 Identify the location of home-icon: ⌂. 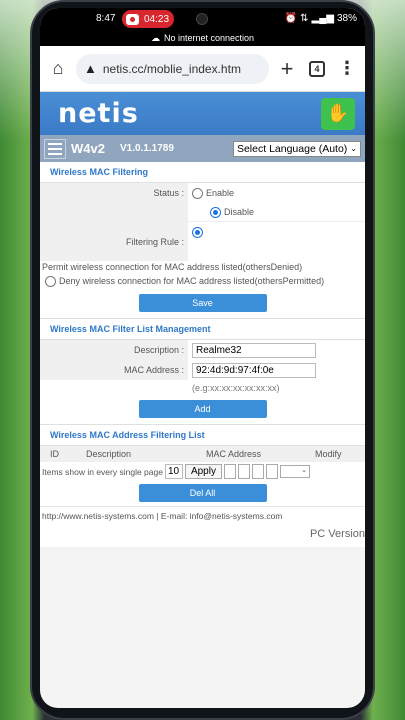
(58, 69).